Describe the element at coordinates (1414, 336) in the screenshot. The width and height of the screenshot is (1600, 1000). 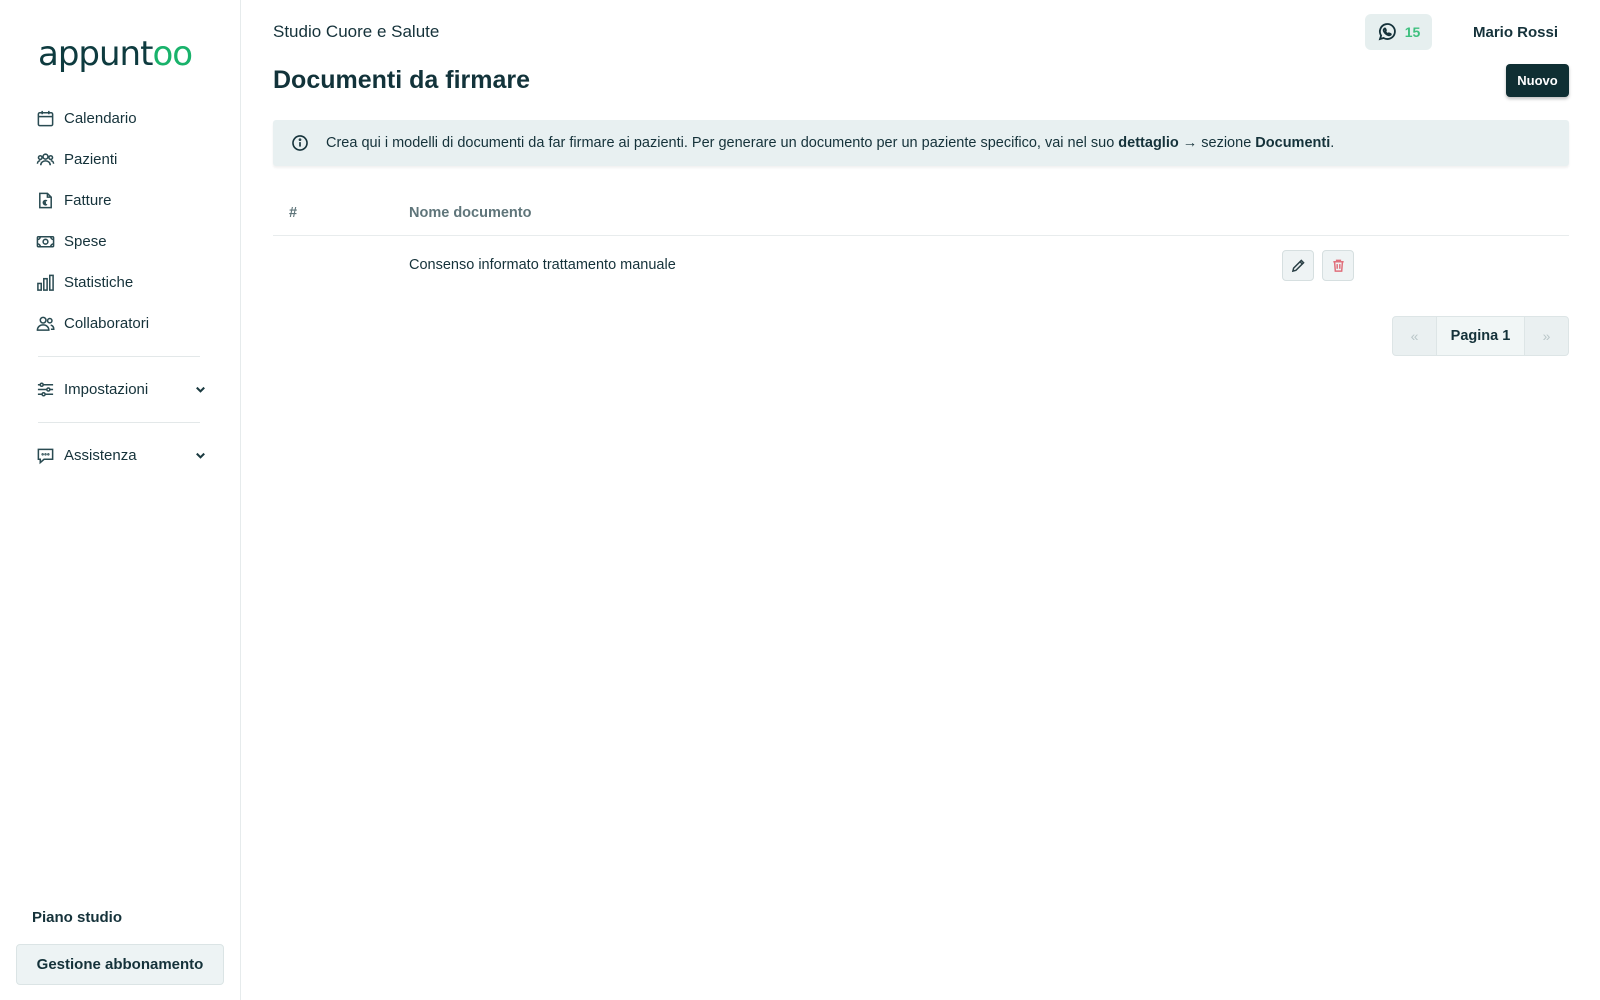
I see `prev-page-button: «` at that location.